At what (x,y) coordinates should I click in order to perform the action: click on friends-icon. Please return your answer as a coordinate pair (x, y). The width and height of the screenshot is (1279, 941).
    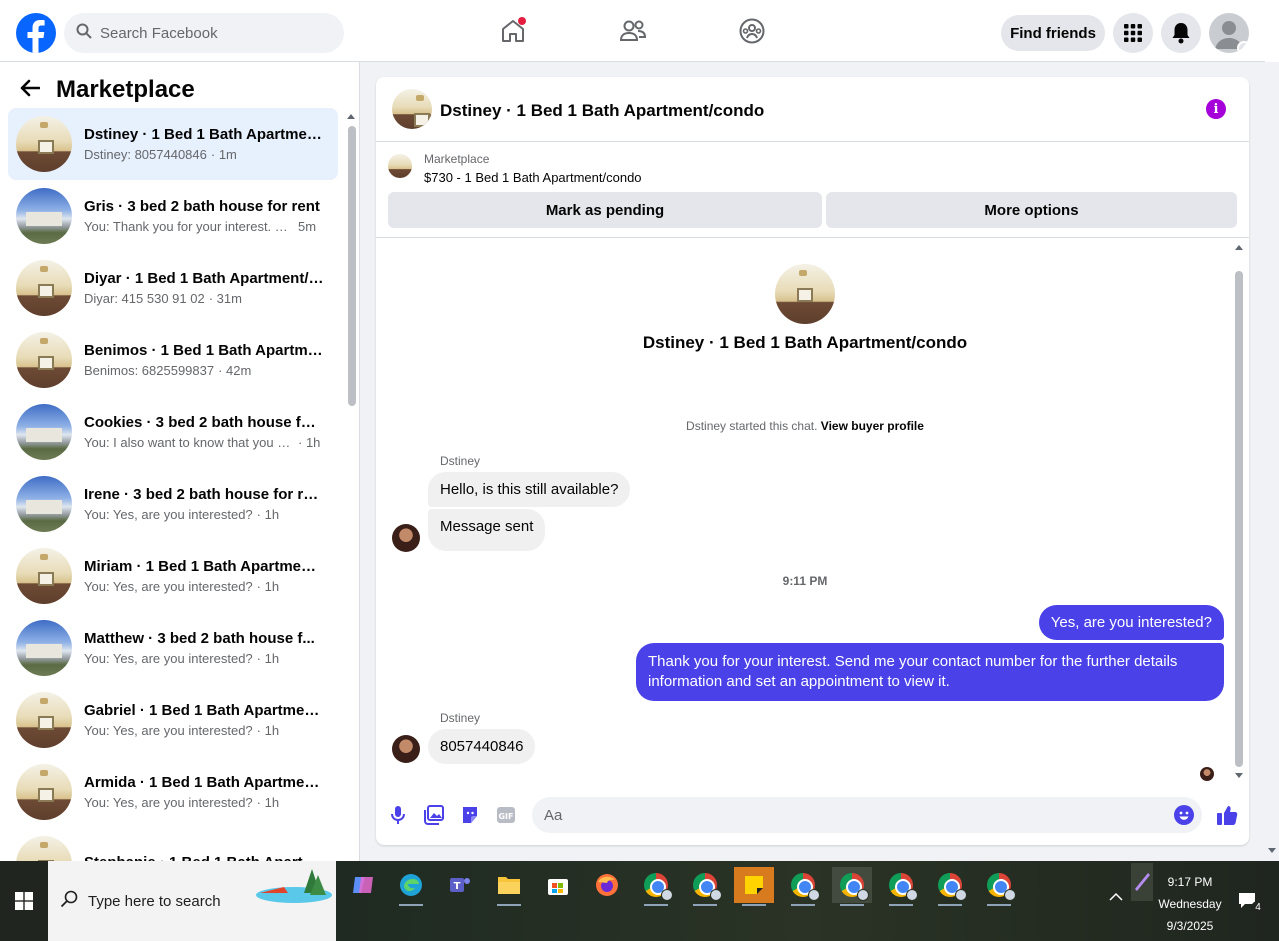
    Looking at the image, I should click on (633, 31).